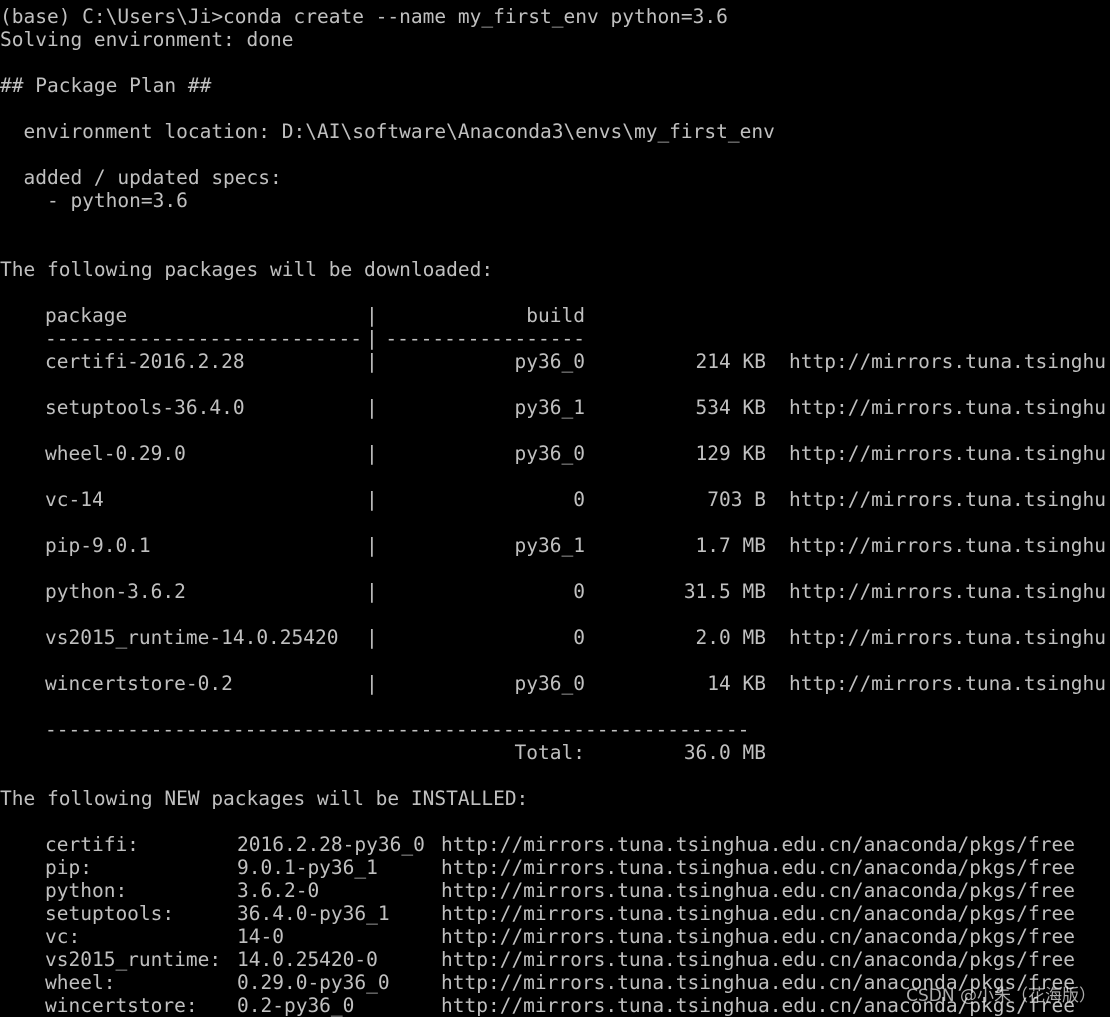 The height and width of the screenshot is (1017, 1110). What do you see at coordinates (74, 499) in the screenshot?
I see `package-name: vc-14` at bounding box center [74, 499].